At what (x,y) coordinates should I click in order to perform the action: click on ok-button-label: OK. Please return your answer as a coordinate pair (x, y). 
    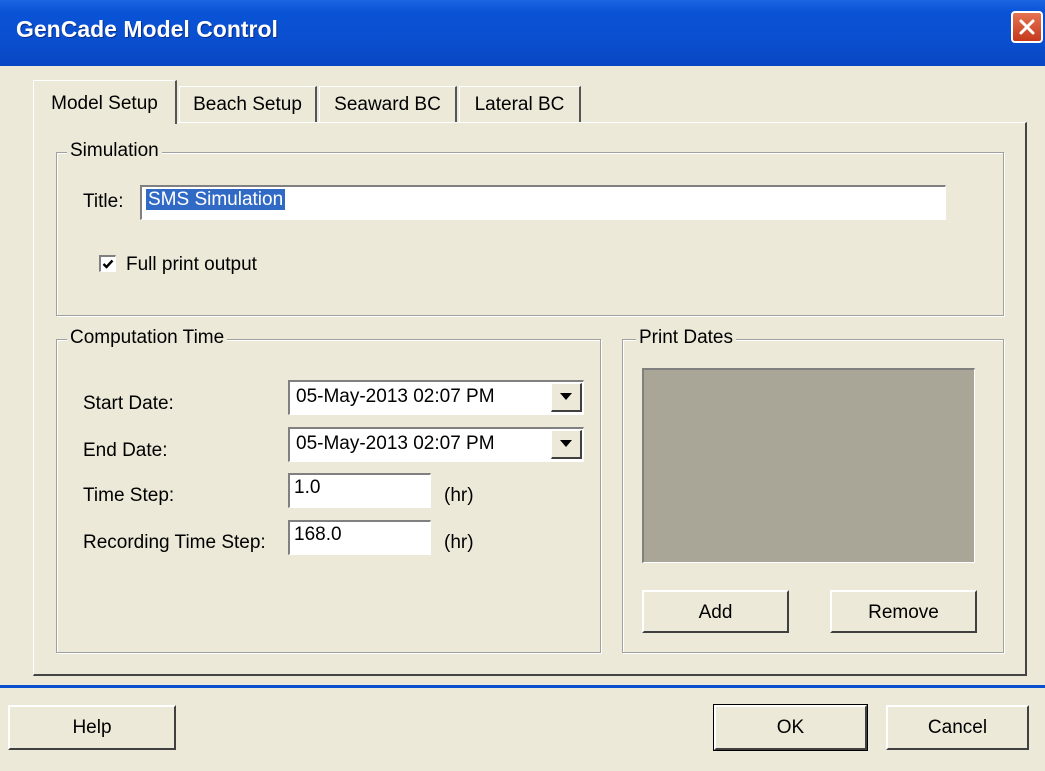
    Looking at the image, I should click on (790, 727).